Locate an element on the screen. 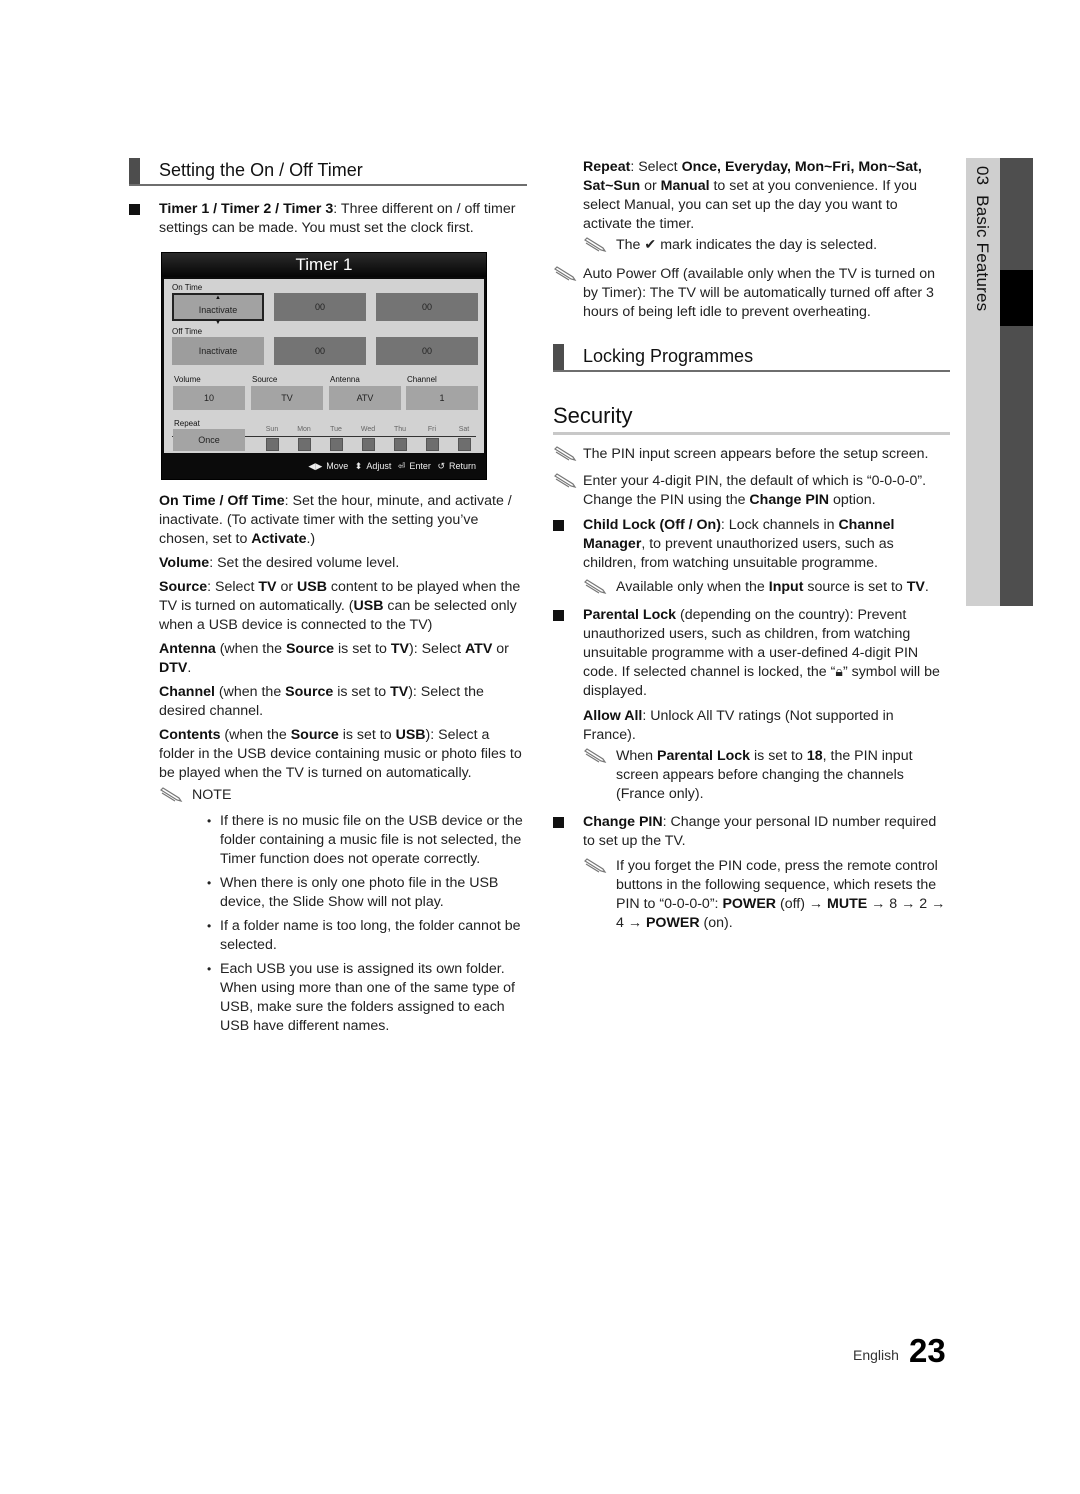 The width and height of the screenshot is (1080, 1494). repeat-label: Repeat is located at coordinates (187, 423).